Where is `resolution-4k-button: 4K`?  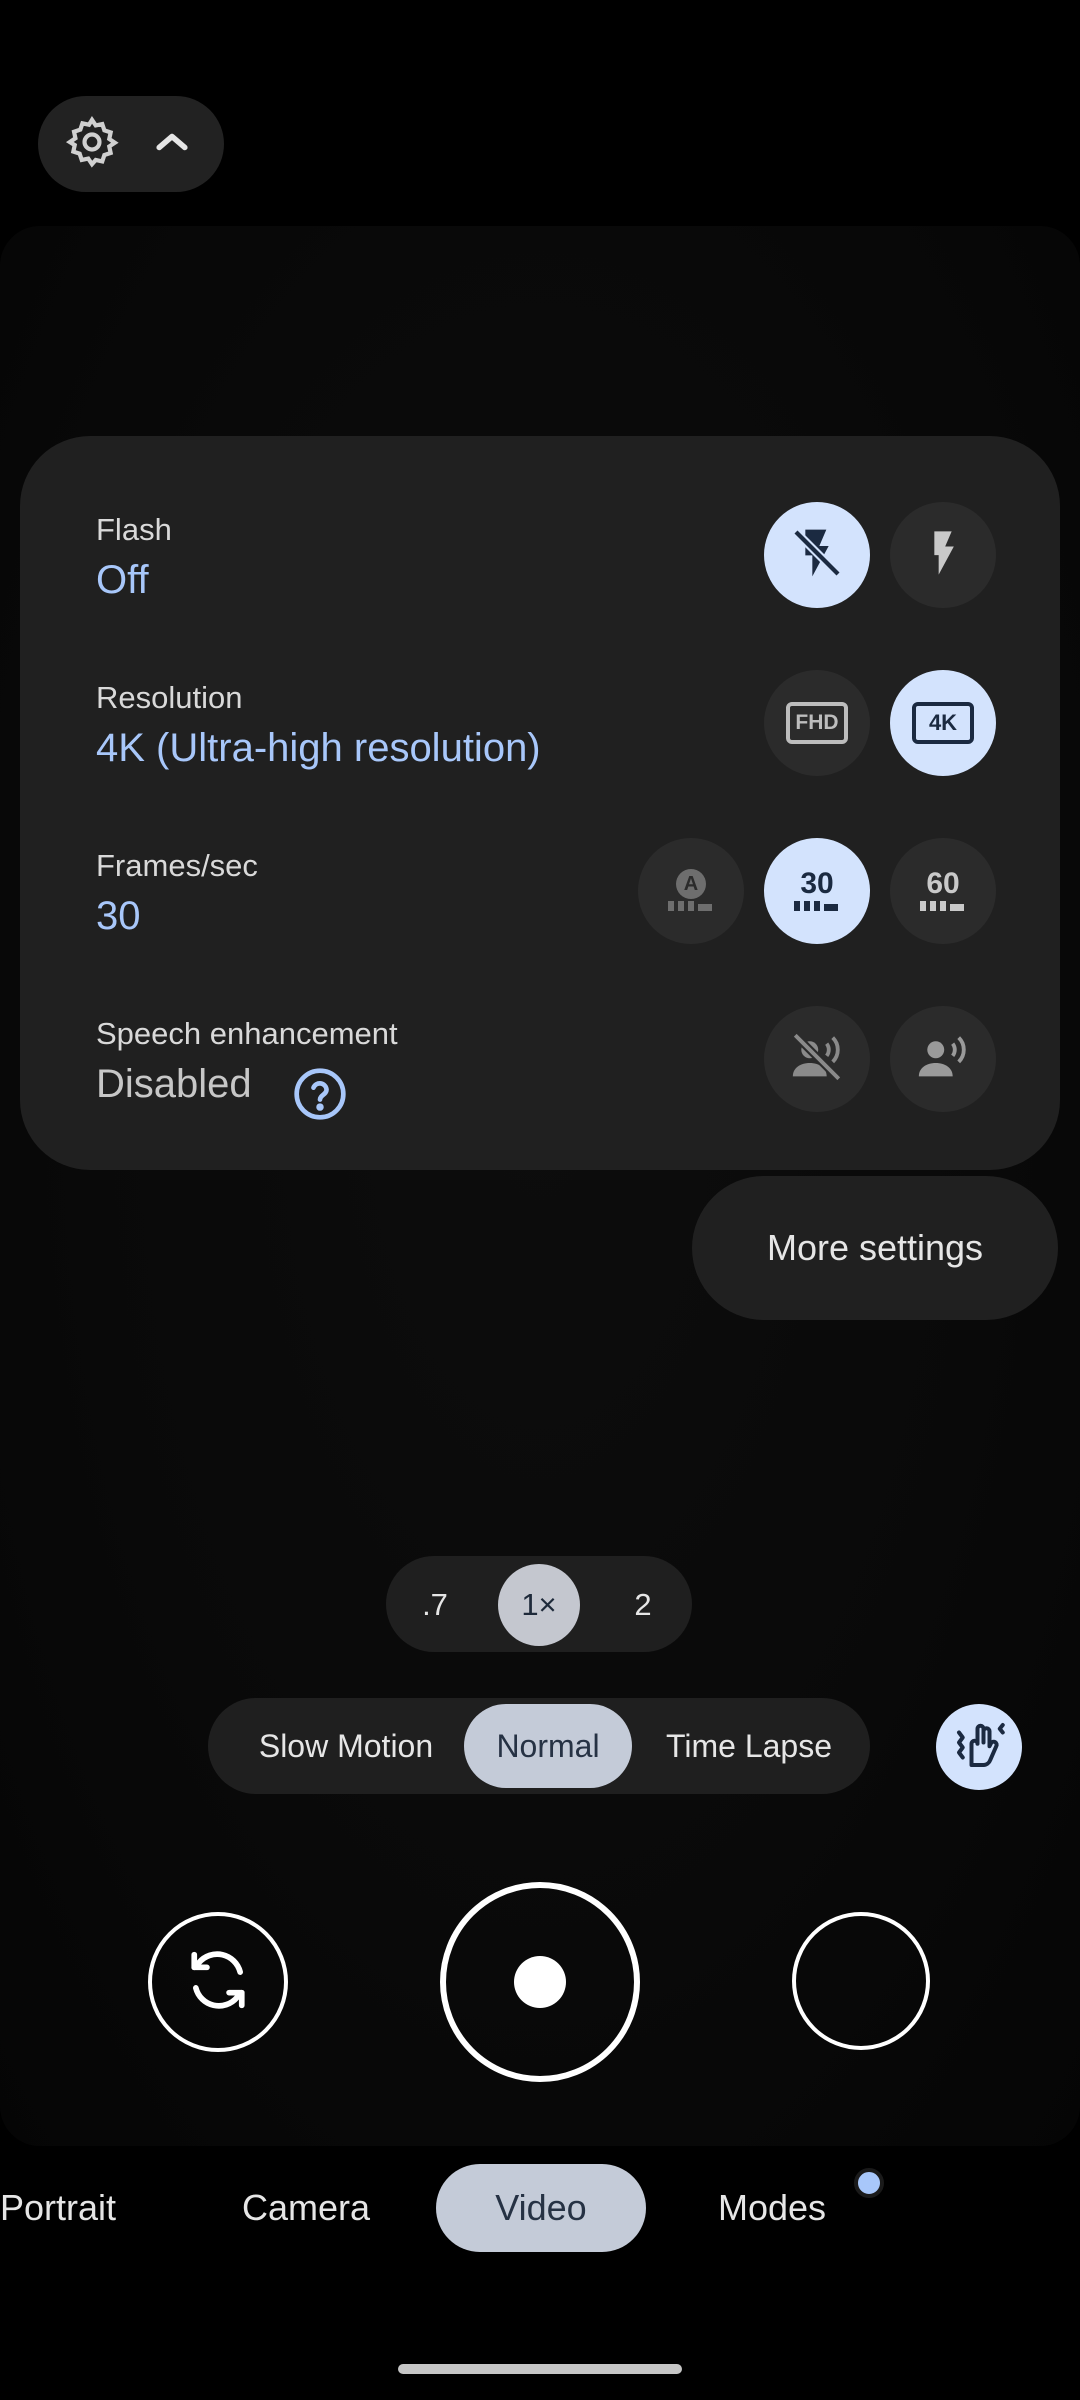 resolution-4k-button: 4K is located at coordinates (943, 723).